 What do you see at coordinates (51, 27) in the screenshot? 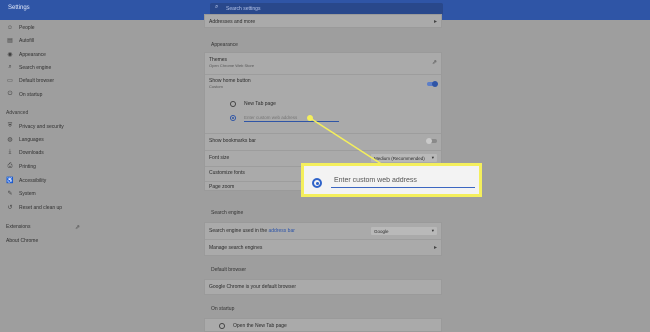
I see `sidebar-item-people: ☺ People` at bounding box center [51, 27].